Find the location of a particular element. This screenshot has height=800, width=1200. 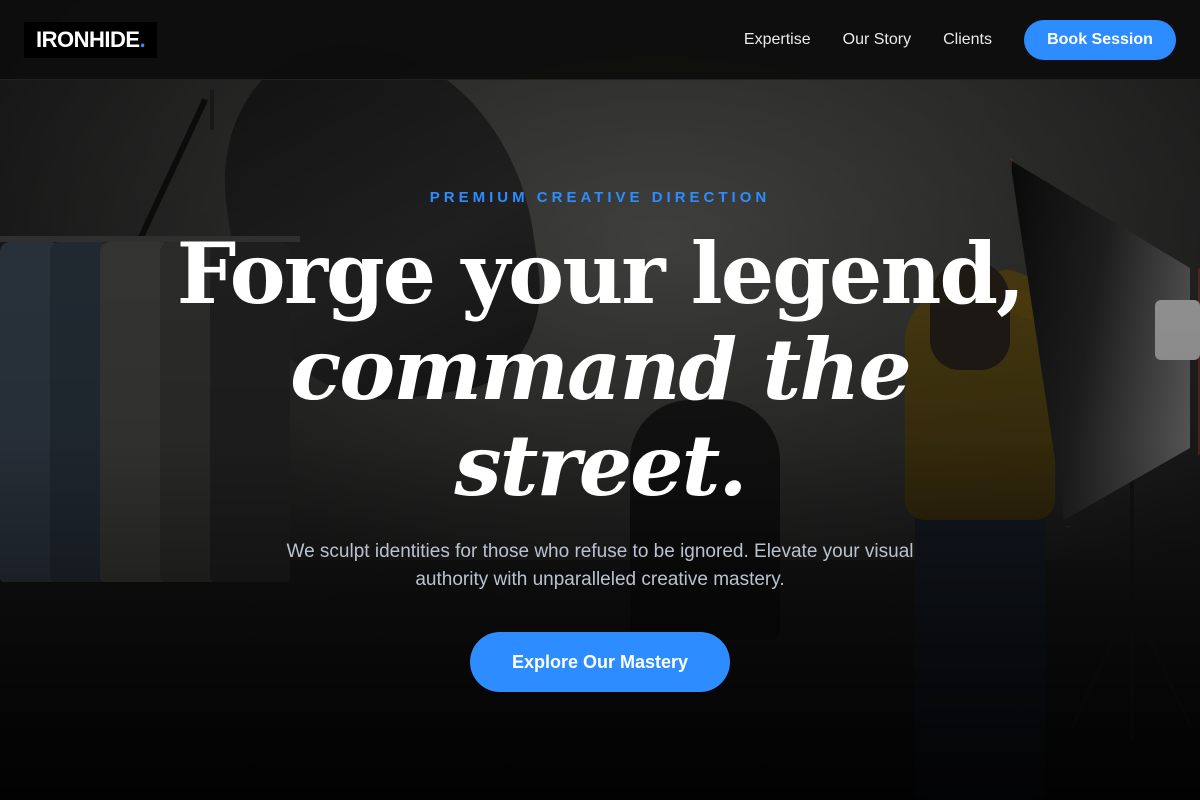

explore-mastery-button: Explore Our Mastery is located at coordinates (600, 662).